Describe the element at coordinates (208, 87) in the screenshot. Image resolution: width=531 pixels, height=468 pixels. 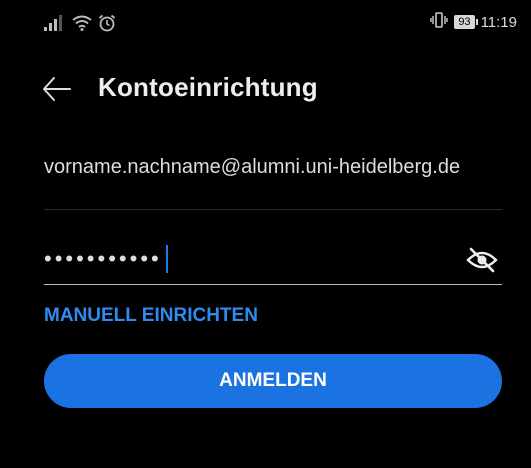
I see `page-title: Kontoeinrichtung` at that location.